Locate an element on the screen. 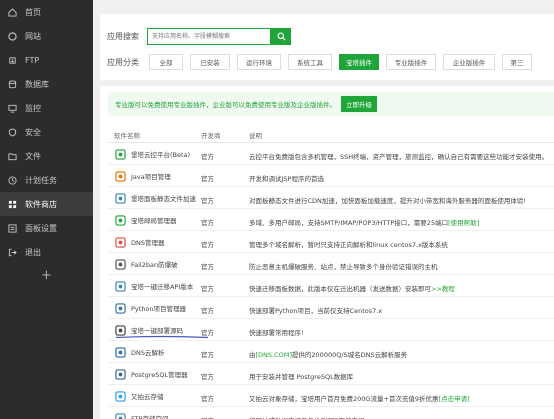 The height and width of the screenshot is (419, 554). sidebar-item-0: 首页 is located at coordinates (46, 12).